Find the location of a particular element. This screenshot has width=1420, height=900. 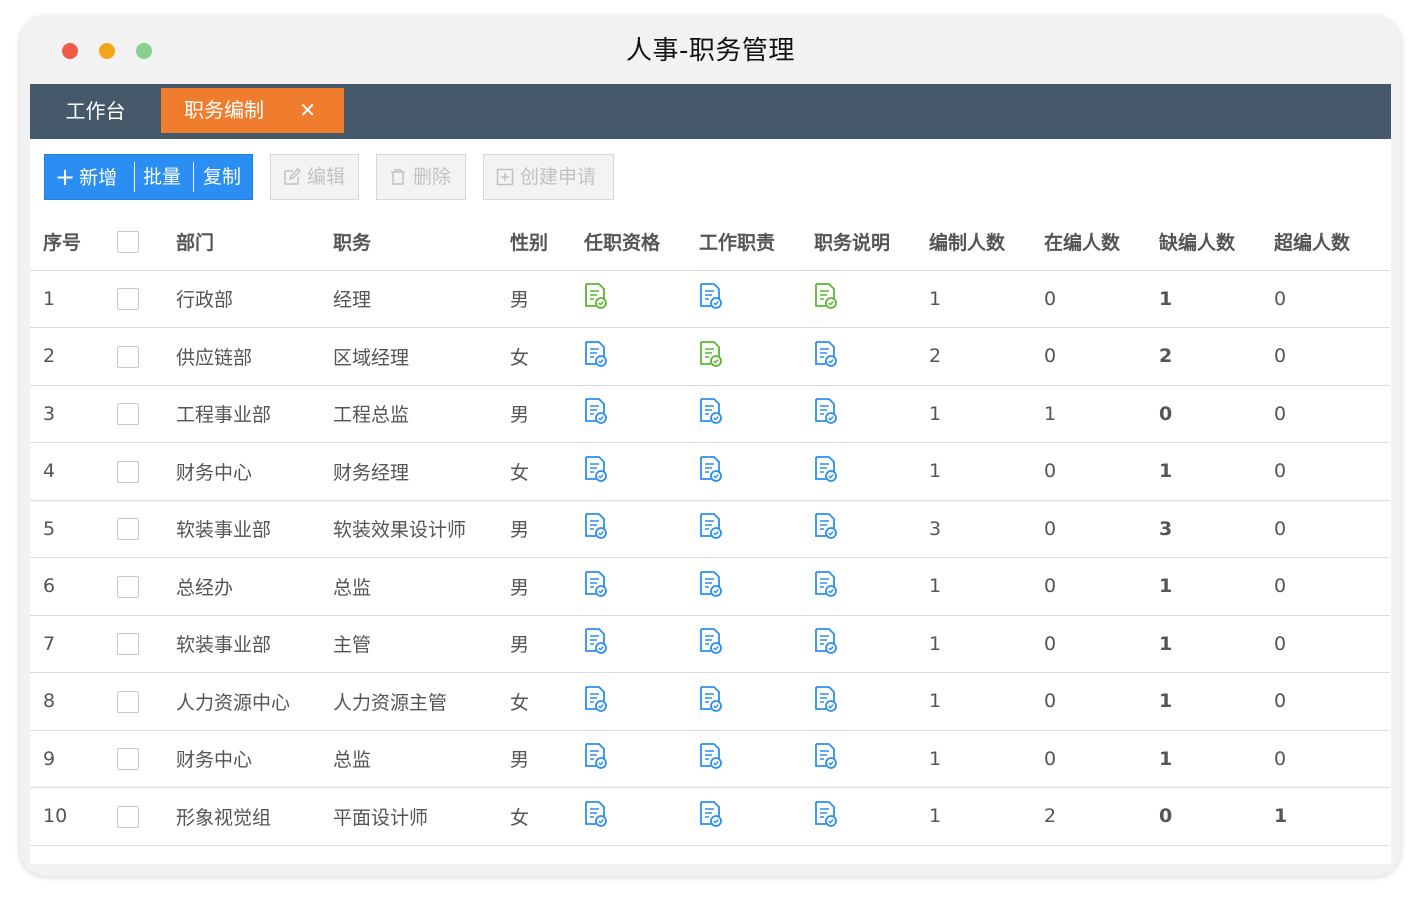

col-header-post: 职务 is located at coordinates (421, 242).